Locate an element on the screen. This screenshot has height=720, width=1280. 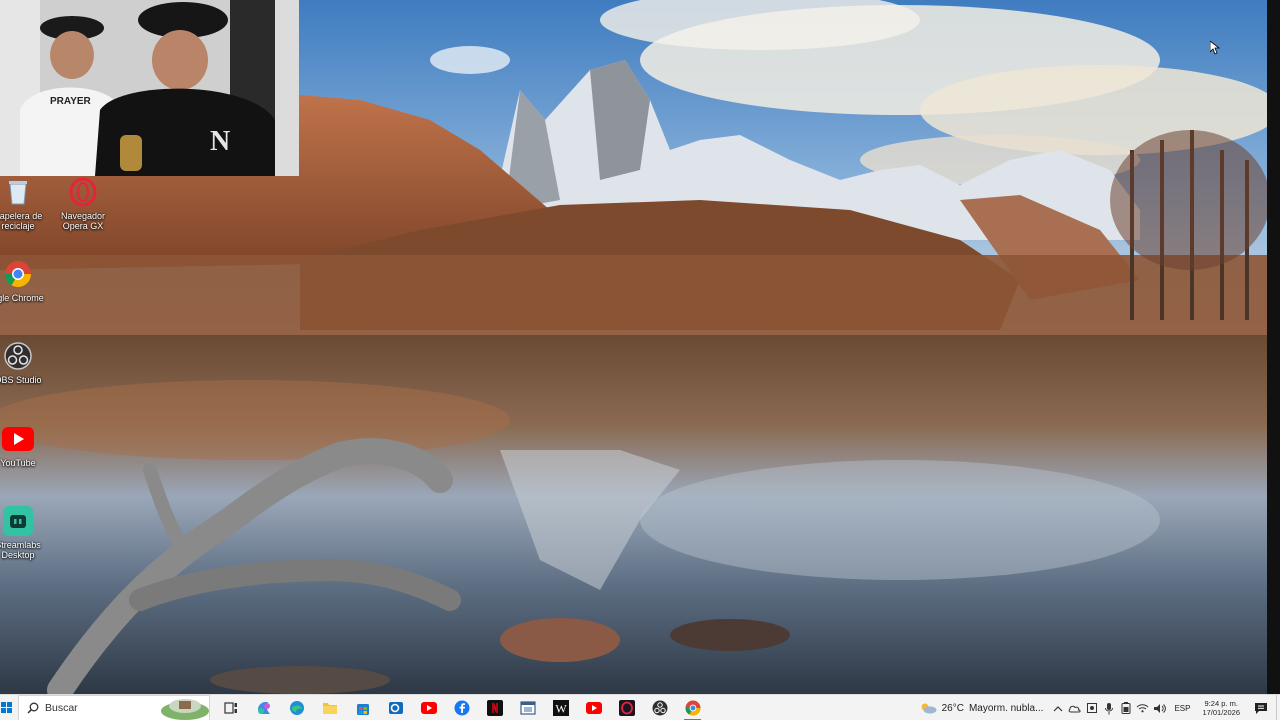
tray-microphone is located at coordinates (1108, 707).